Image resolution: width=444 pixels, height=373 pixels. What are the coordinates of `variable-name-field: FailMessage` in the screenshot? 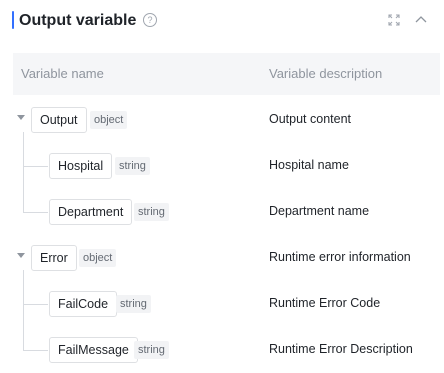 It's located at (93, 350).